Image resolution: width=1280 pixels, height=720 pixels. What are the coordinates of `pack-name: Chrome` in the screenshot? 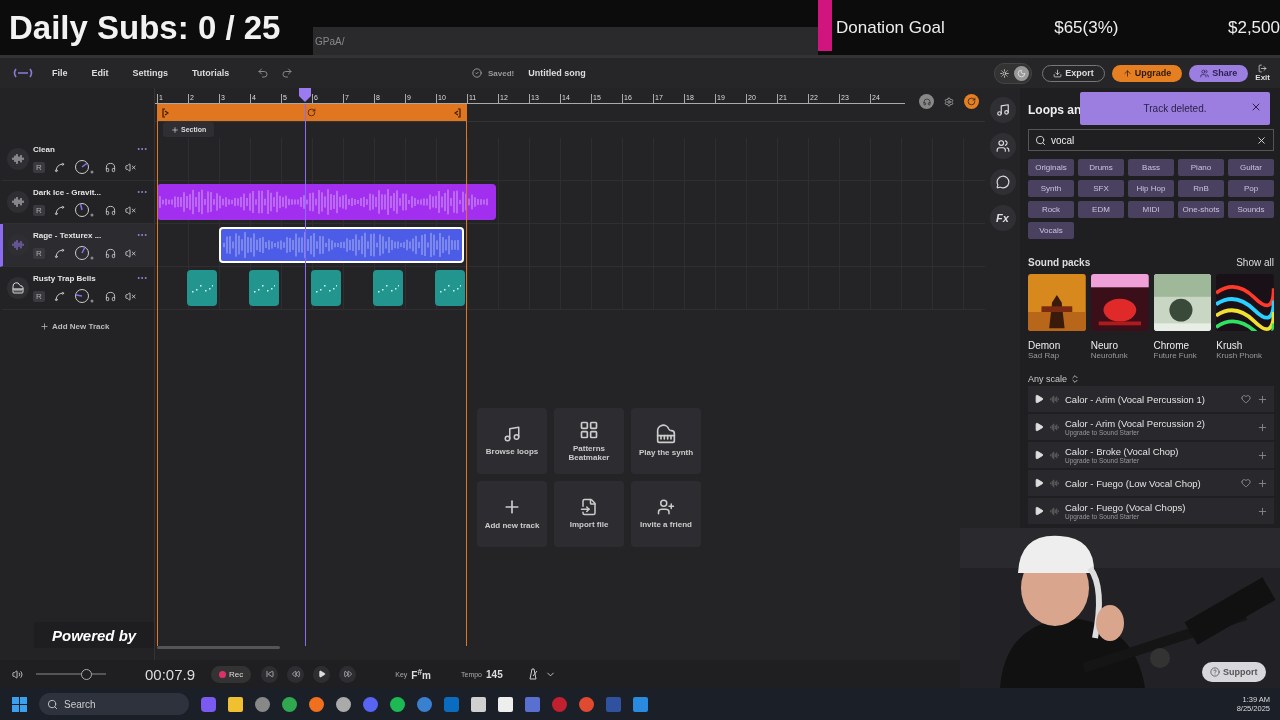 It's located at (1182, 345).